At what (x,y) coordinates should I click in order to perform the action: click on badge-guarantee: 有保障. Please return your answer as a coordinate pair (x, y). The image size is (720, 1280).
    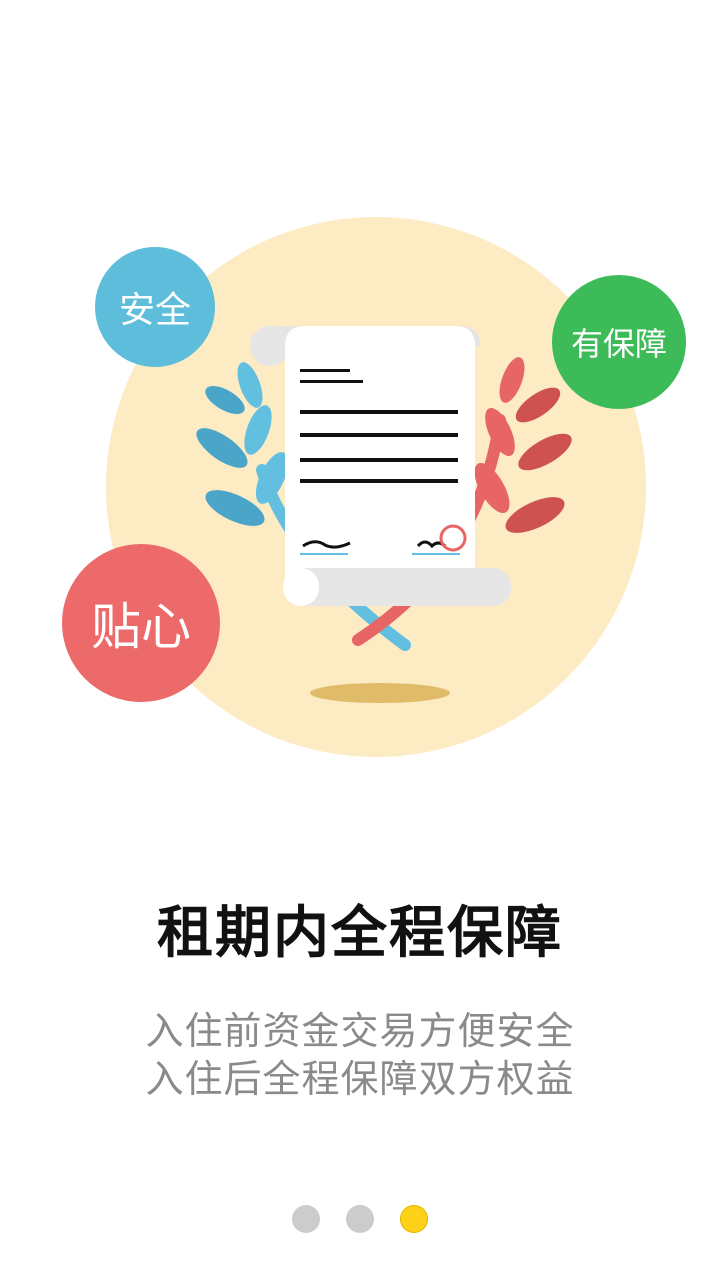
    Looking at the image, I should click on (619, 342).